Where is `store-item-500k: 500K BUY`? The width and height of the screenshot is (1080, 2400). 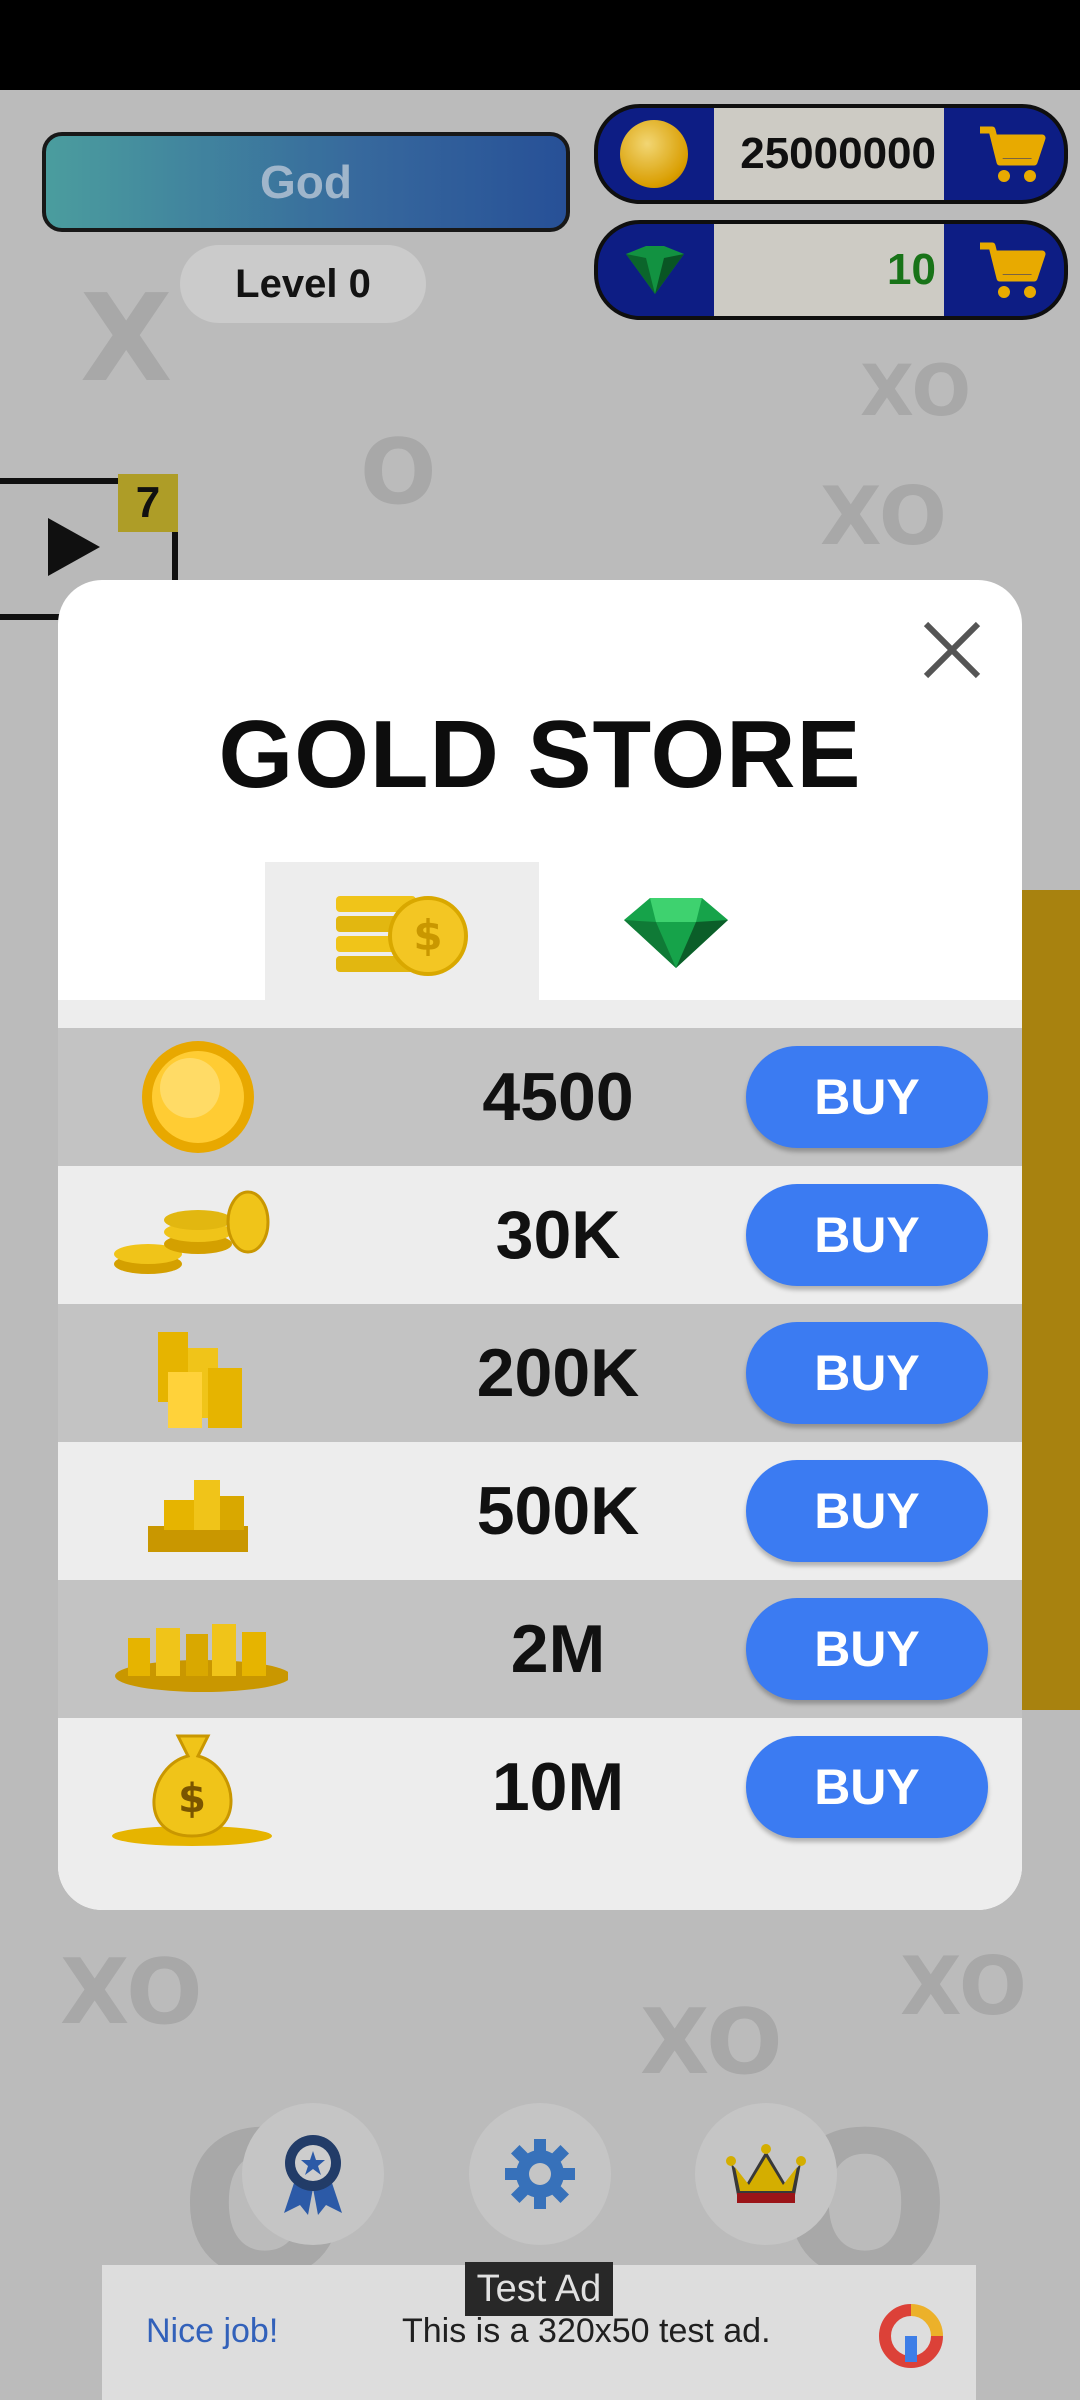 store-item-500k: 500K BUY is located at coordinates (540, 1511).